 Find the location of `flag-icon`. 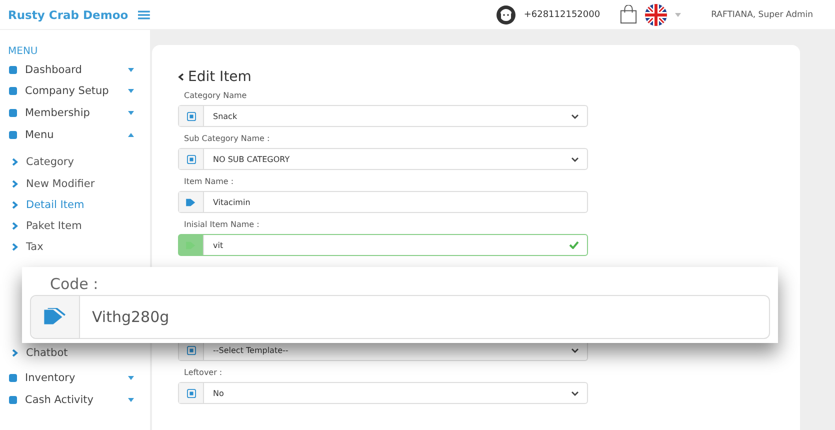

flag-icon is located at coordinates (656, 15).